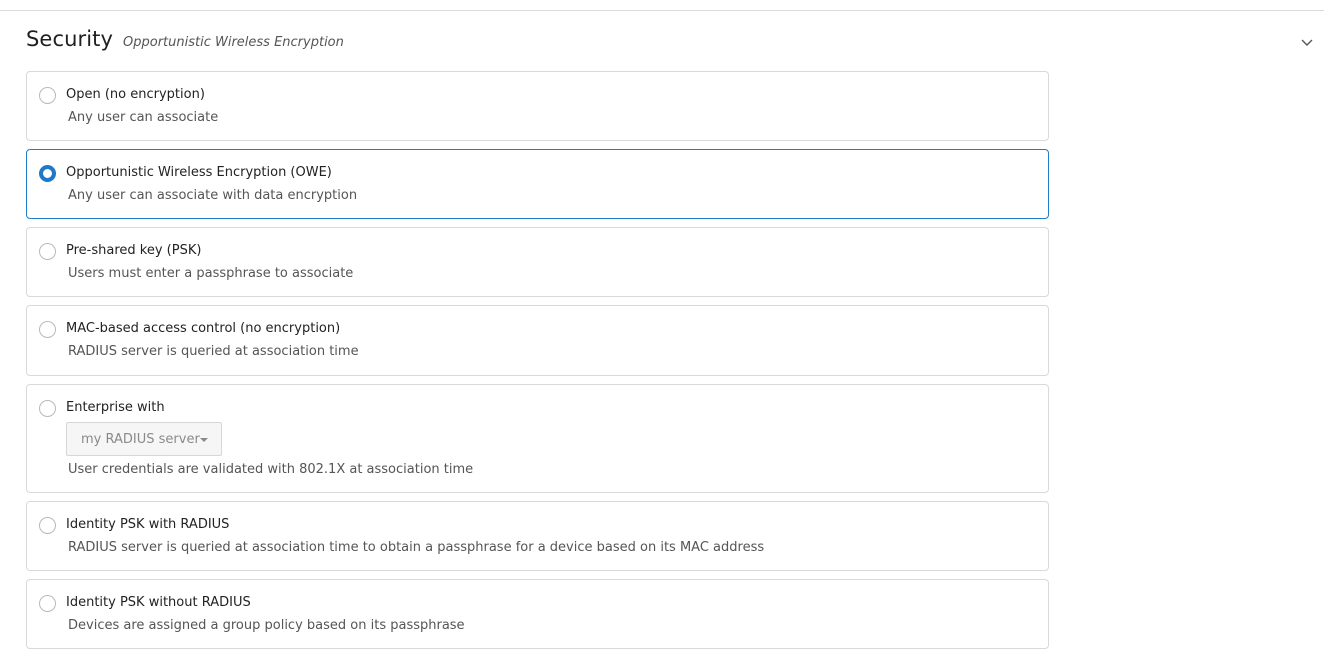 Image resolution: width=1334 pixels, height=661 pixels. Describe the element at coordinates (70, 39) in the screenshot. I see `section-title: Security` at that location.